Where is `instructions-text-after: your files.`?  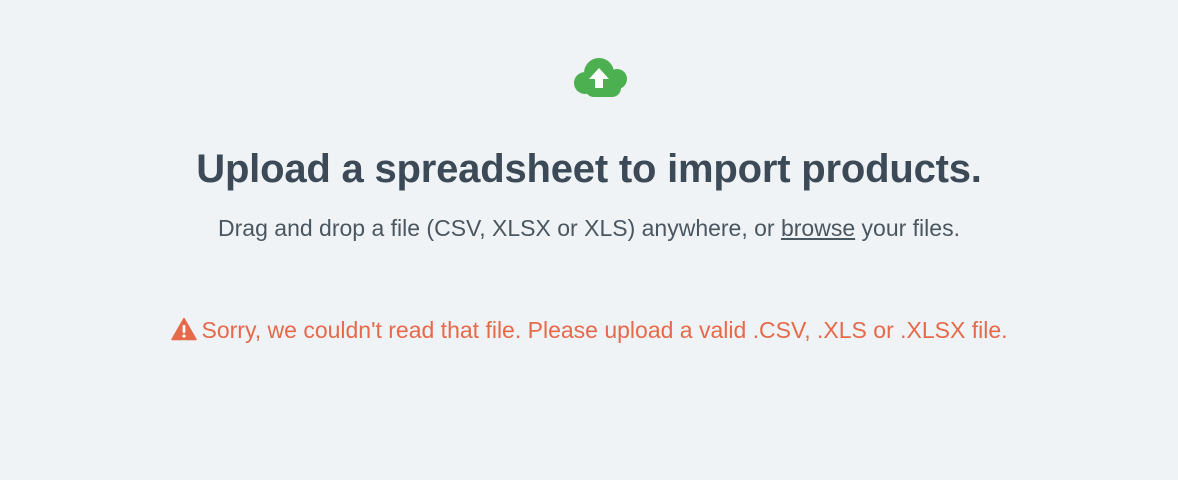
instructions-text-after: your files. is located at coordinates (907, 228).